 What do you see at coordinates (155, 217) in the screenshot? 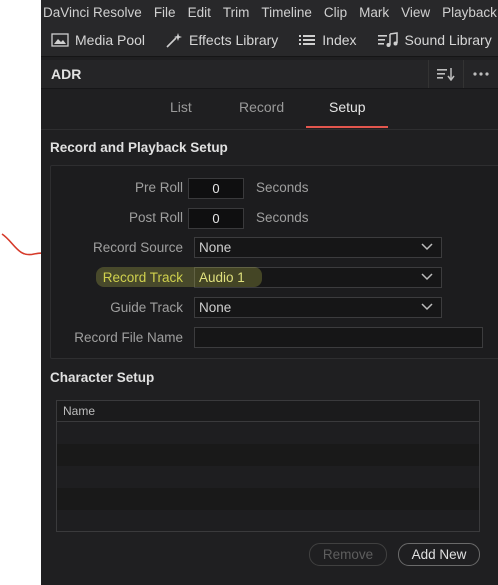
I see `post-roll-label: Post Roll` at bounding box center [155, 217].